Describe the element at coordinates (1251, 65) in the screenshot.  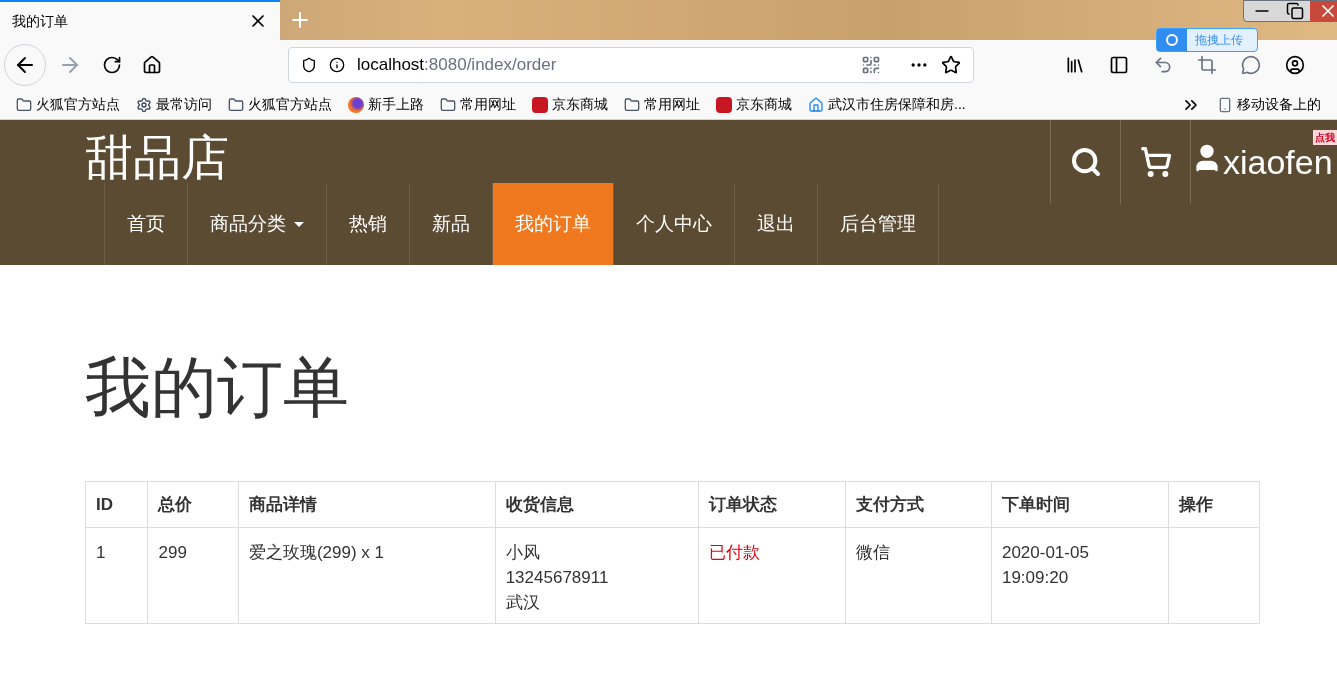
I see `speech-bubble-icon` at that location.